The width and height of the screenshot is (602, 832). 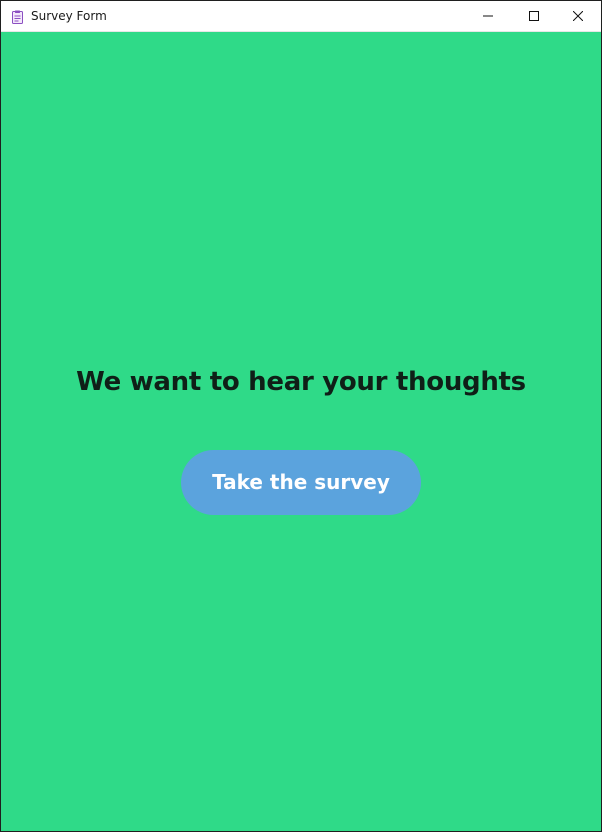 I want to click on page-headline: We want to hear your thoughts, so click(x=301, y=382).